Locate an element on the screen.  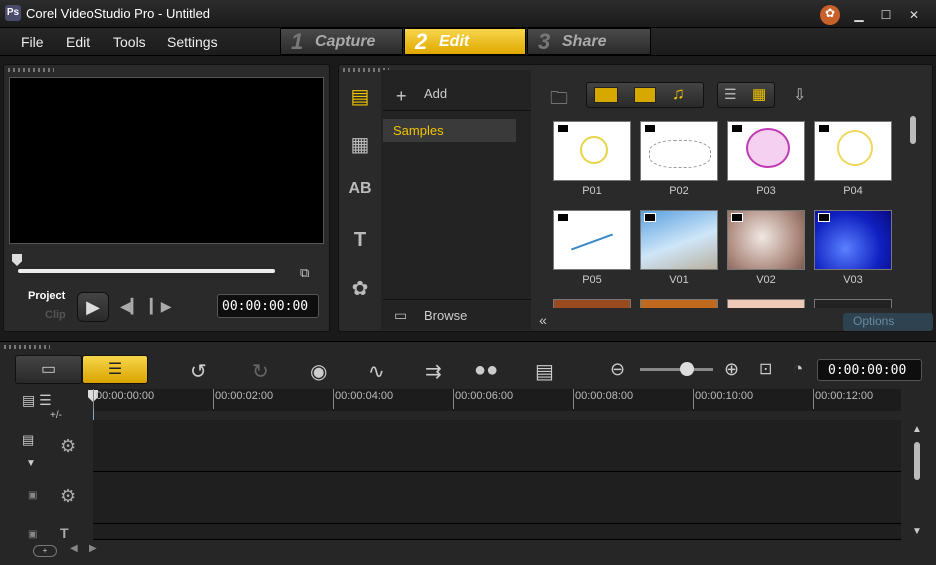
expand-tracks-icon: ▼ is located at coordinates (31, 463).